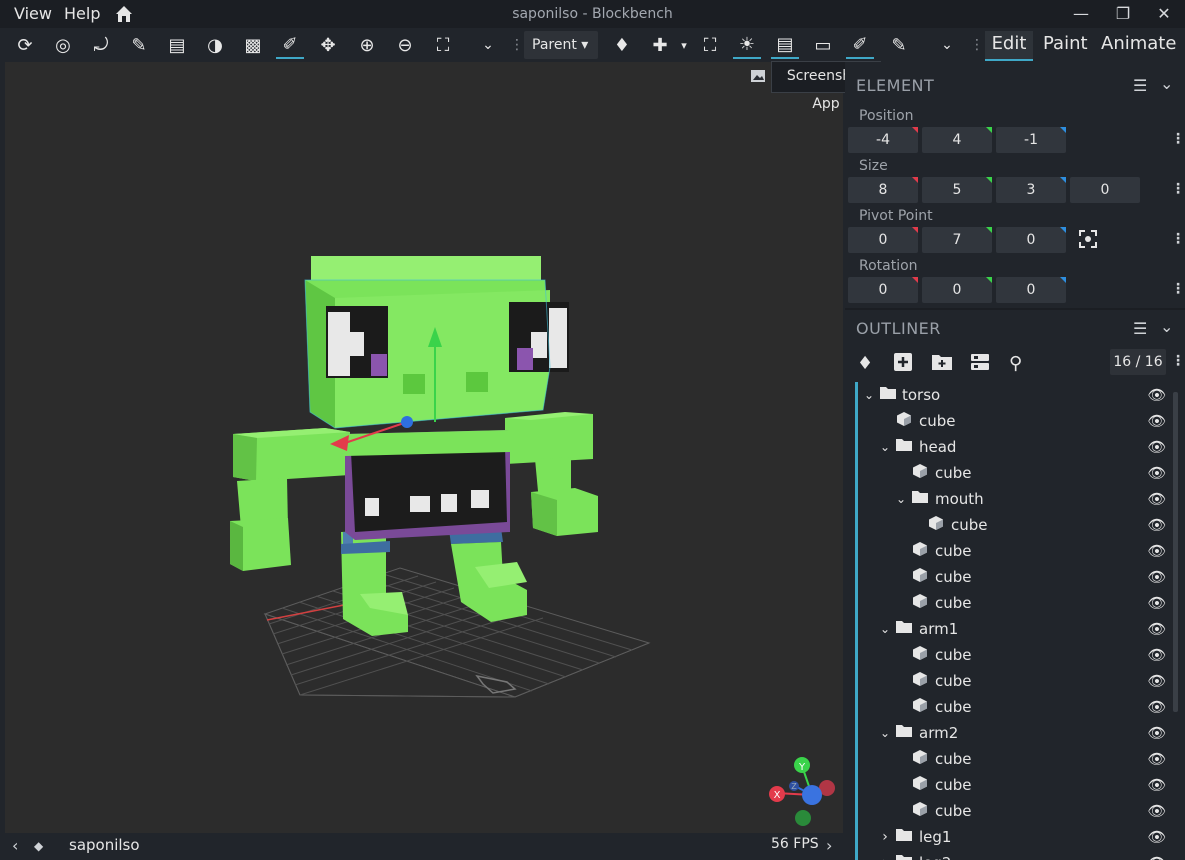  Describe the element at coordinates (865, 363) in the screenshot. I see `gem-add-icon: ♦` at that location.